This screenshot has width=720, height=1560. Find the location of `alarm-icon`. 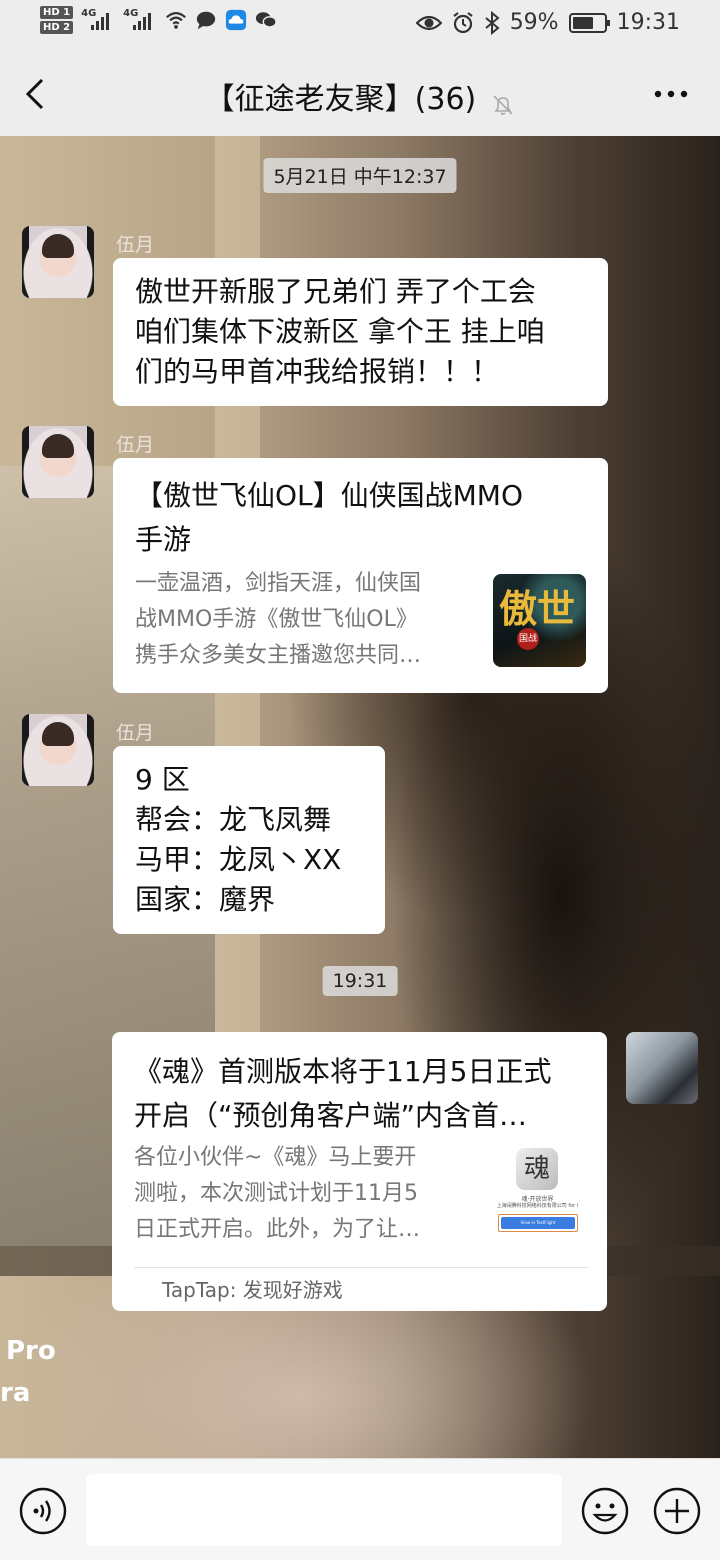

alarm-icon is located at coordinates (463, 22).